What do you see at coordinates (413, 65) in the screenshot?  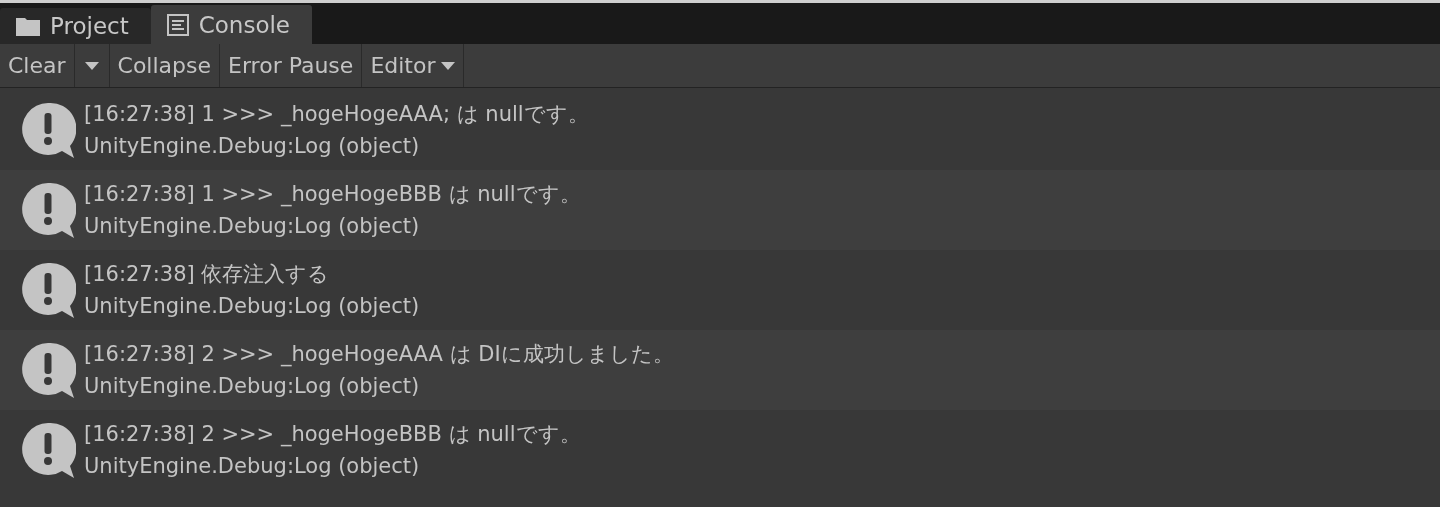 I see `dropdown-button: Editor` at bounding box center [413, 65].